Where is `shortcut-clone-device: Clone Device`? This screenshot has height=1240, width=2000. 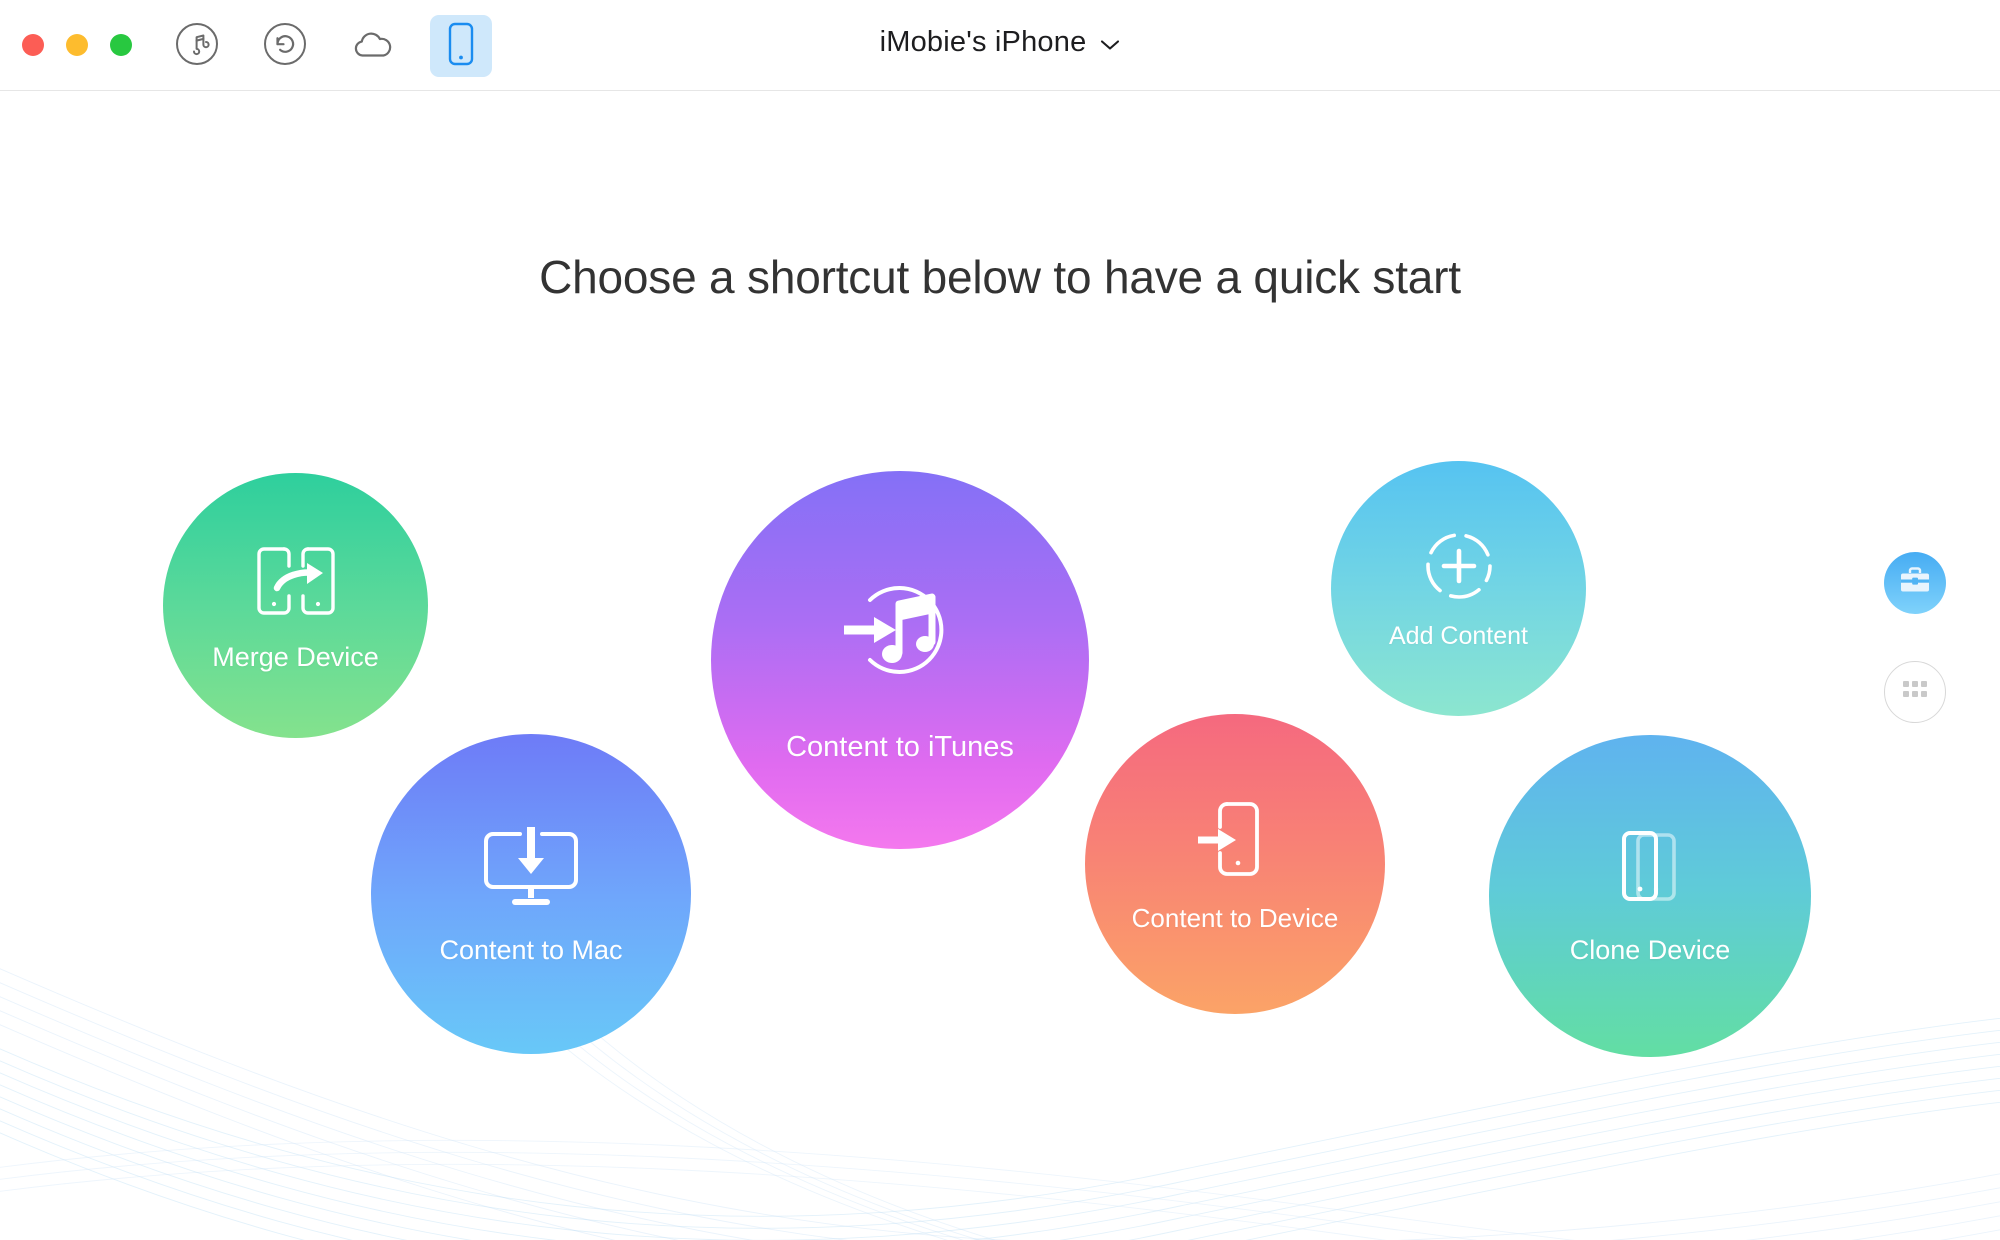
shortcut-clone-device: Clone Device is located at coordinates (1650, 896).